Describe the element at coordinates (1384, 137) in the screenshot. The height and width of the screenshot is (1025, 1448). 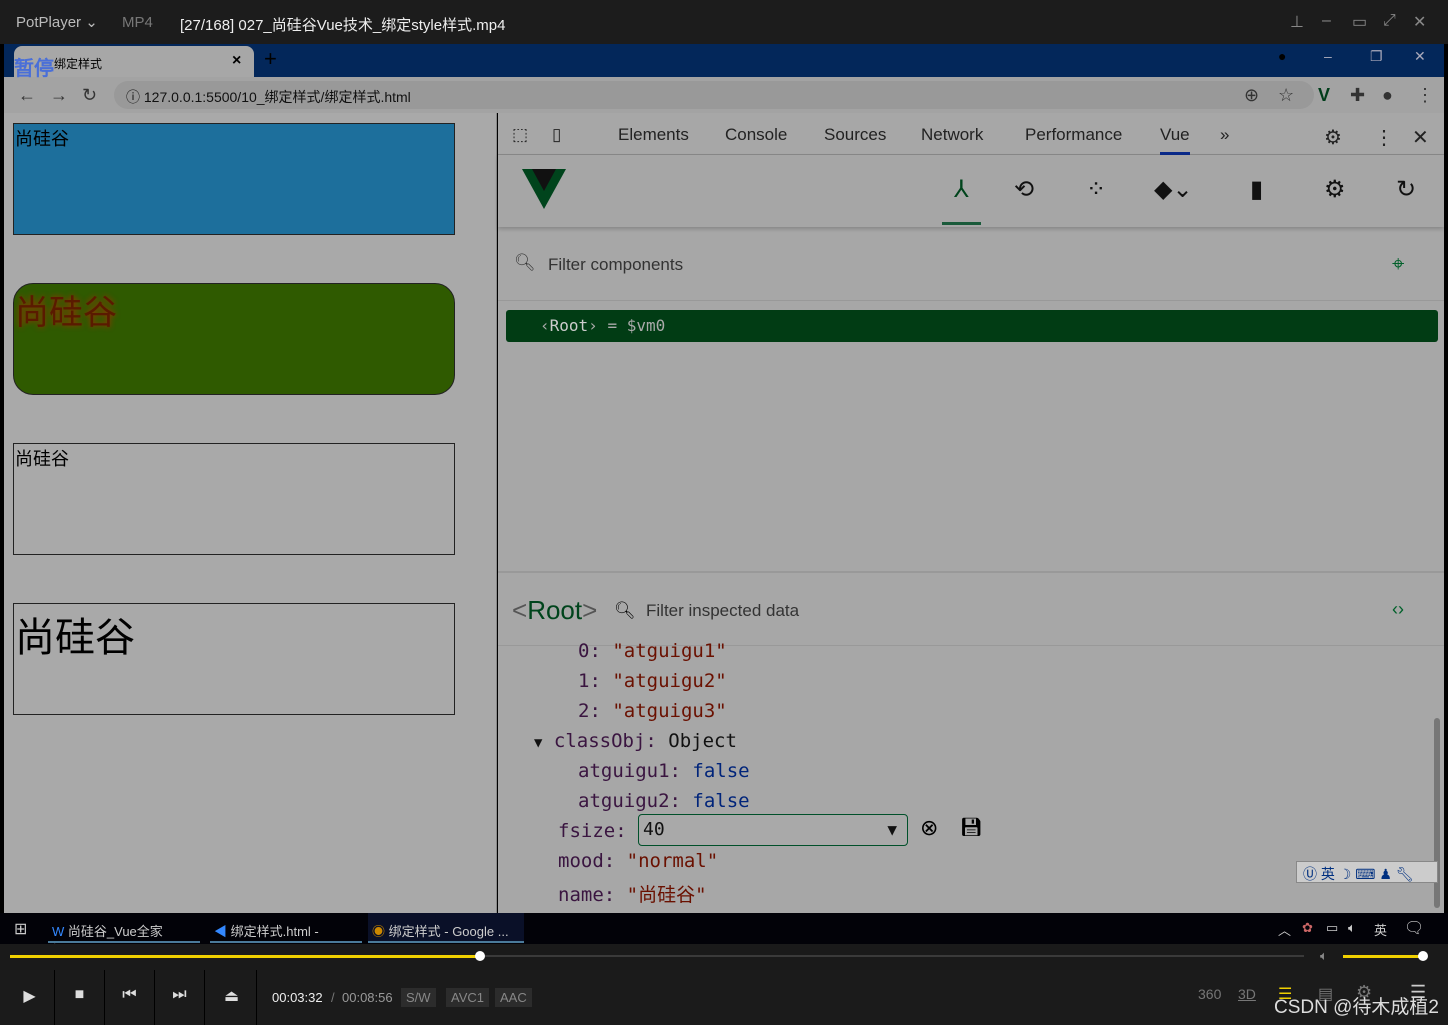
I see `more-icon: ⋮` at that location.